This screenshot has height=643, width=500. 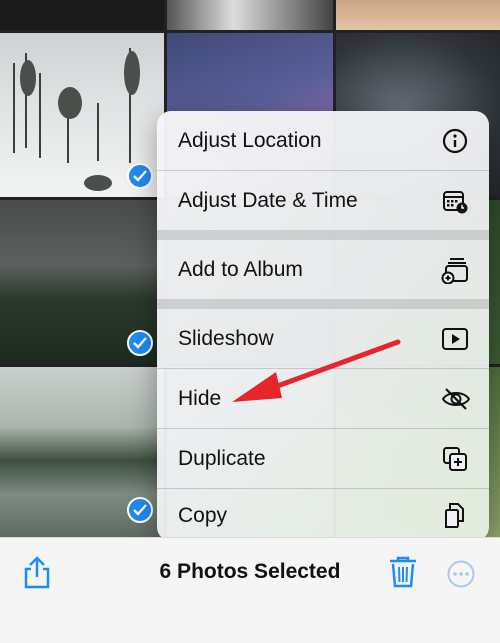 I want to click on selection-count-title: 6 Photos Selected, so click(x=250, y=571).